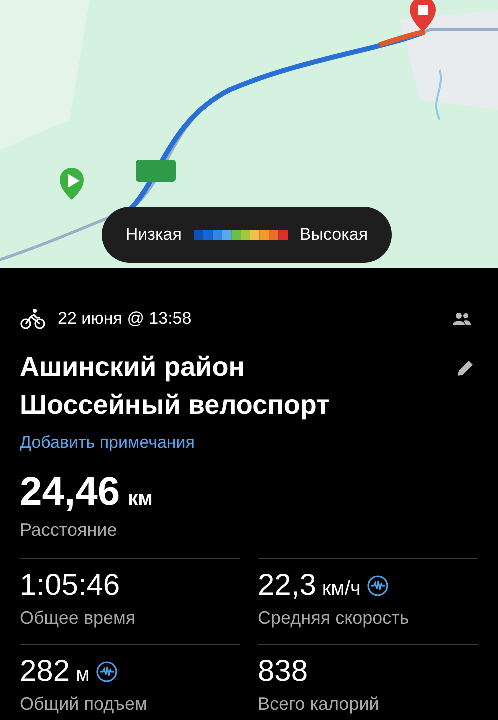 Image resolution: width=498 pixels, height=720 pixels. Describe the element at coordinates (283, 672) in the screenshot. I see `stat-value: 838` at that location.